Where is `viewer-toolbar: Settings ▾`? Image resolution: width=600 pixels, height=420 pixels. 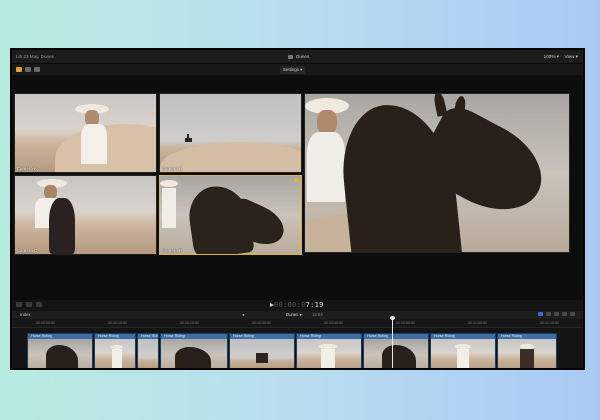
viewer-toolbar: Settings ▾ is located at coordinates (297, 69).